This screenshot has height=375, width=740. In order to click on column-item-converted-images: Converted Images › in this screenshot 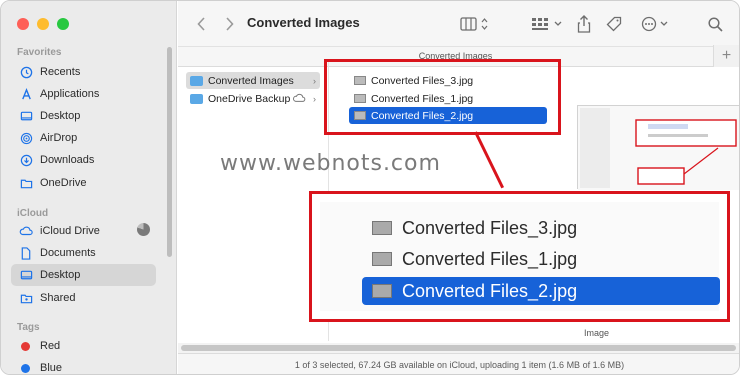, I will do `click(253, 80)`.